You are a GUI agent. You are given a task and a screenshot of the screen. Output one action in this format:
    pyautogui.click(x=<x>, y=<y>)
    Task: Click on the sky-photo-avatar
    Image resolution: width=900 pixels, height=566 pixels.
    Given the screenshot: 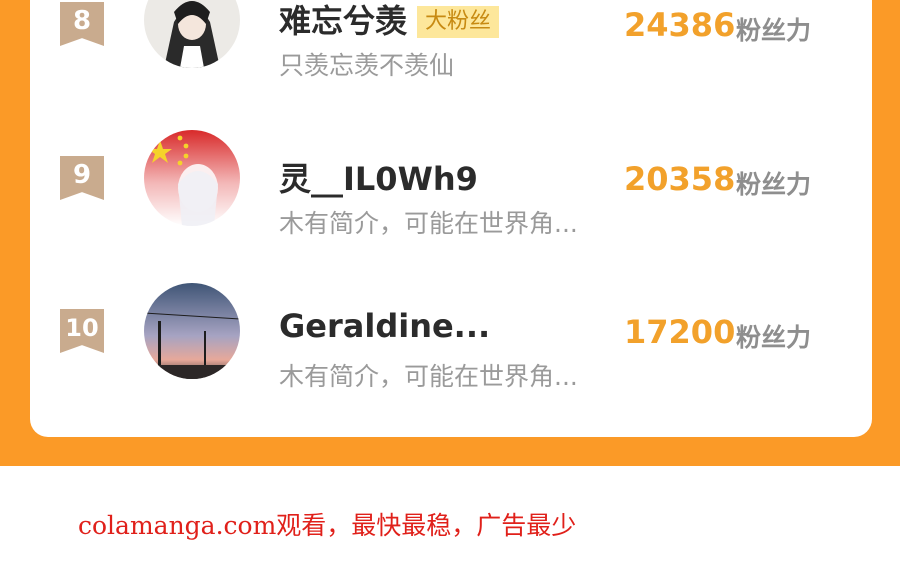 What is the action you would take?
    pyautogui.click(x=192, y=331)
    